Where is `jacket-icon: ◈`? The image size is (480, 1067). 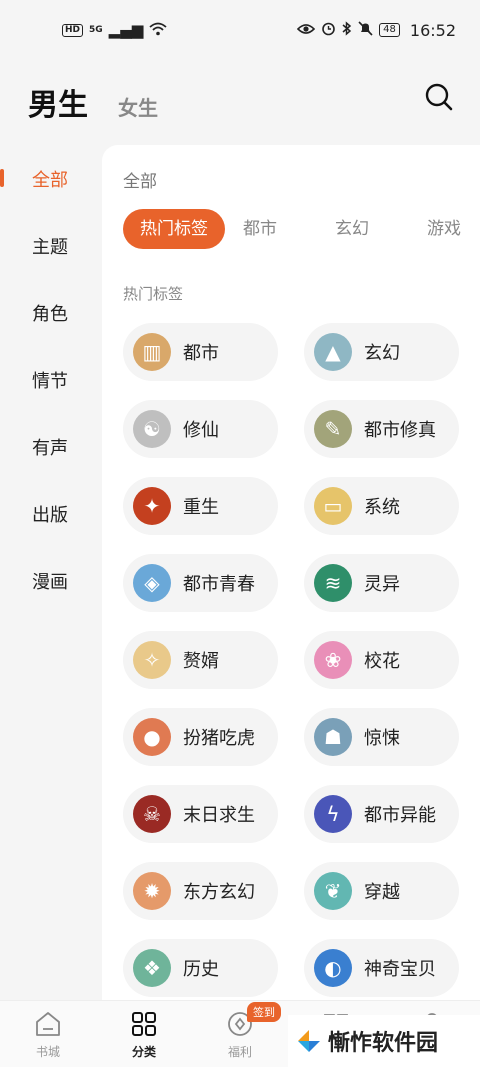 jacket-icon: ◈ is located at coordinates (152, 583).